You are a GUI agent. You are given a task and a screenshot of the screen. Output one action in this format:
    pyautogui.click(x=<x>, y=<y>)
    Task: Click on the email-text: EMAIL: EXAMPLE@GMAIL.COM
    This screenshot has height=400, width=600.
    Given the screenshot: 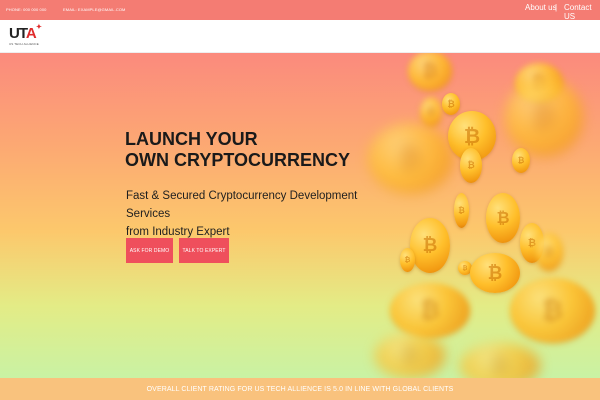 What is the action you would take?
    pyautogui.click(x=94, y=9)
    